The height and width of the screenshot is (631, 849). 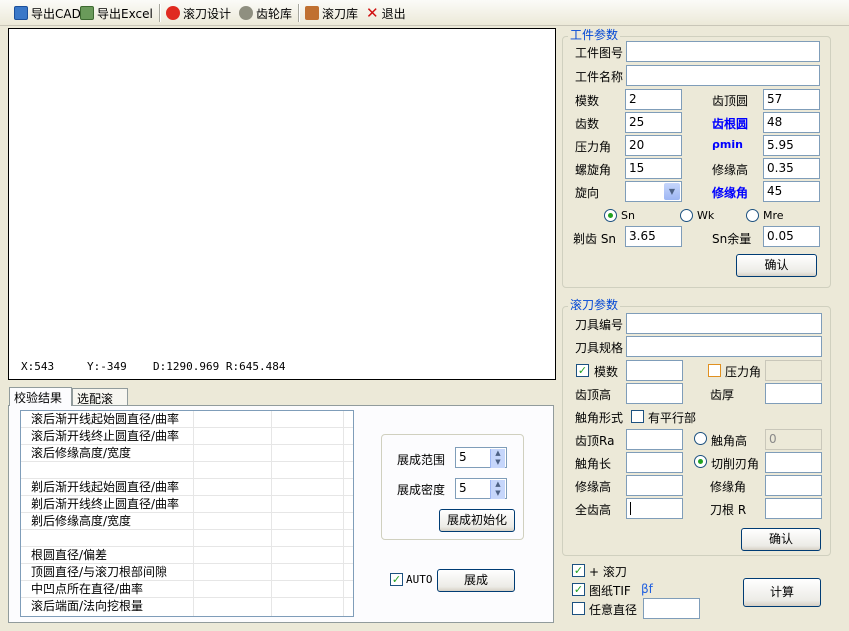 What do you see at coordinates (724, 346) in the screenshot?
I see `tool-spec-input` at bounding box center [724, 346].